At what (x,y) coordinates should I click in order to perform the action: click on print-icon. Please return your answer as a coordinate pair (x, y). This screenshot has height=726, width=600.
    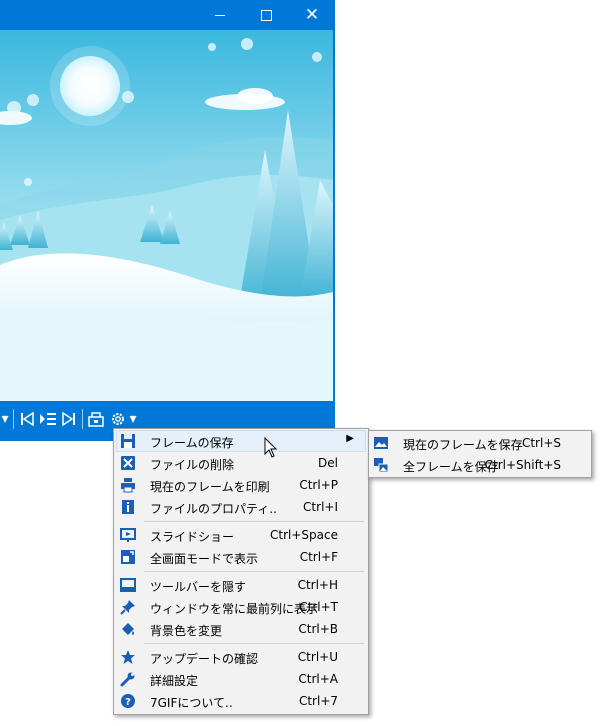
    Looking at the image, I should click on (128, 485).